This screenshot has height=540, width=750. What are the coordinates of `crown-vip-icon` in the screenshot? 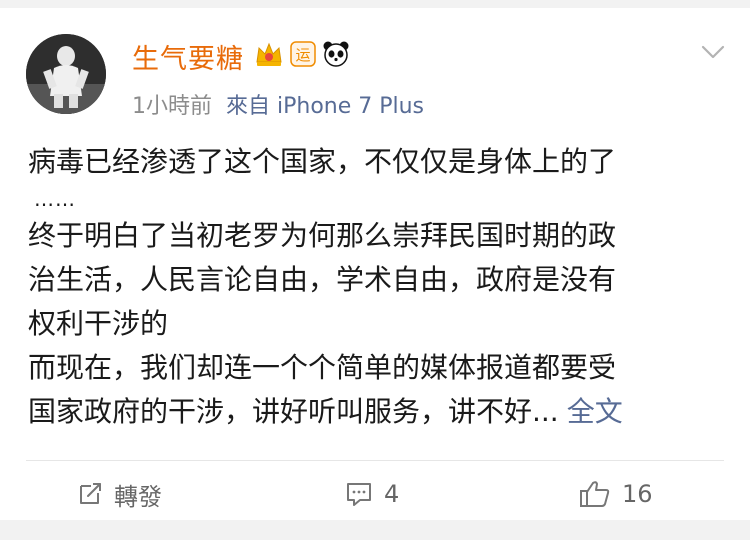 It's located at (269, 56).